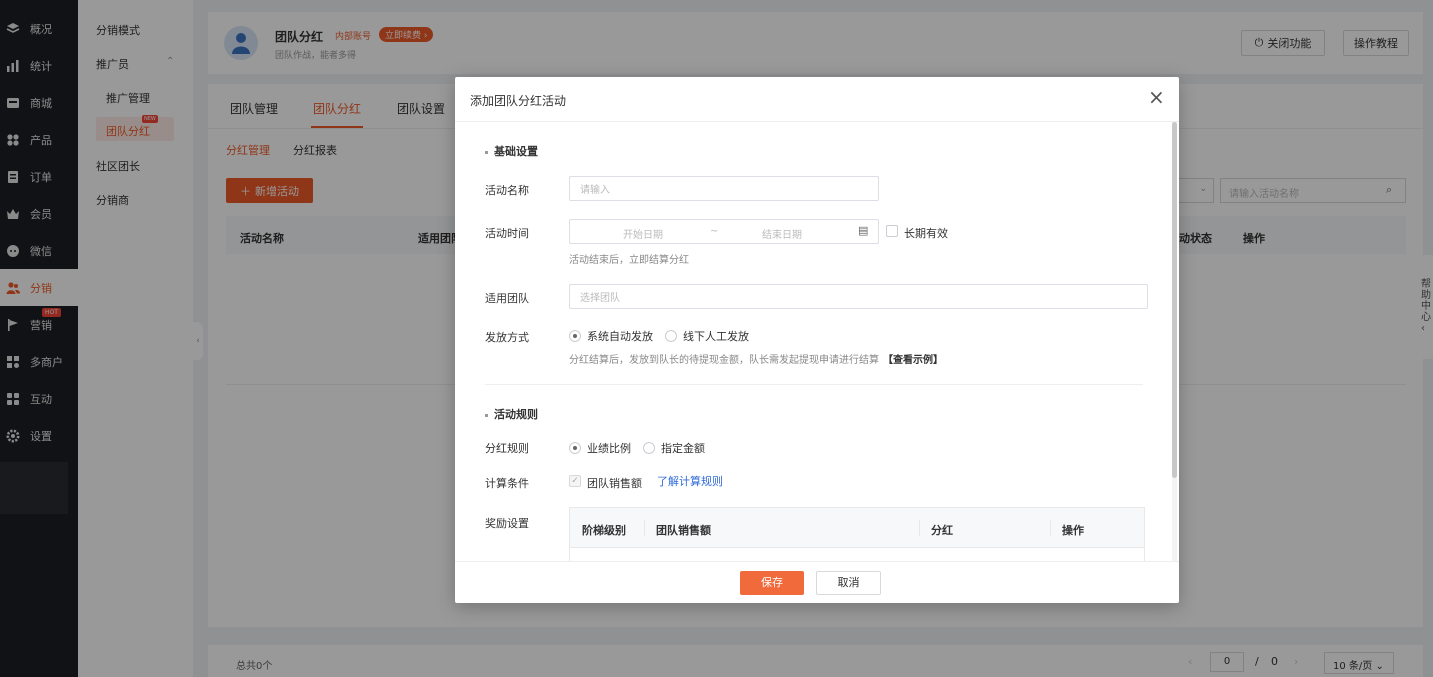 The width and height of the screenshot is (1433, 677). I want to click on cancel-button: 取消, so click(848, 583).